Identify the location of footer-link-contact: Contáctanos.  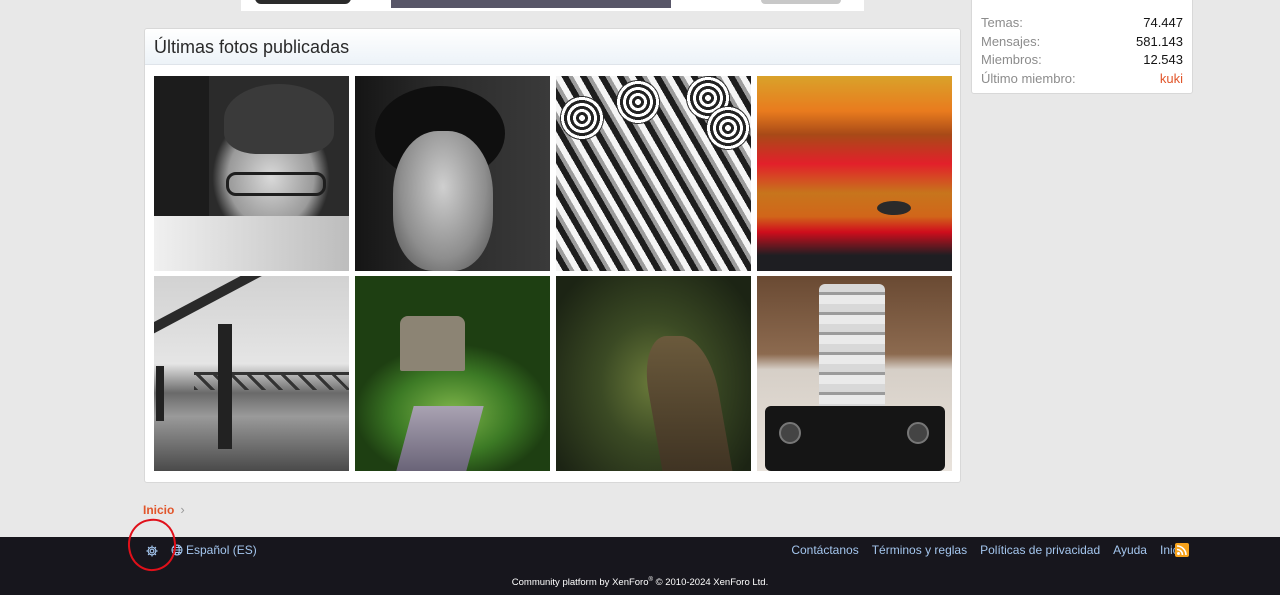
(824, 550).